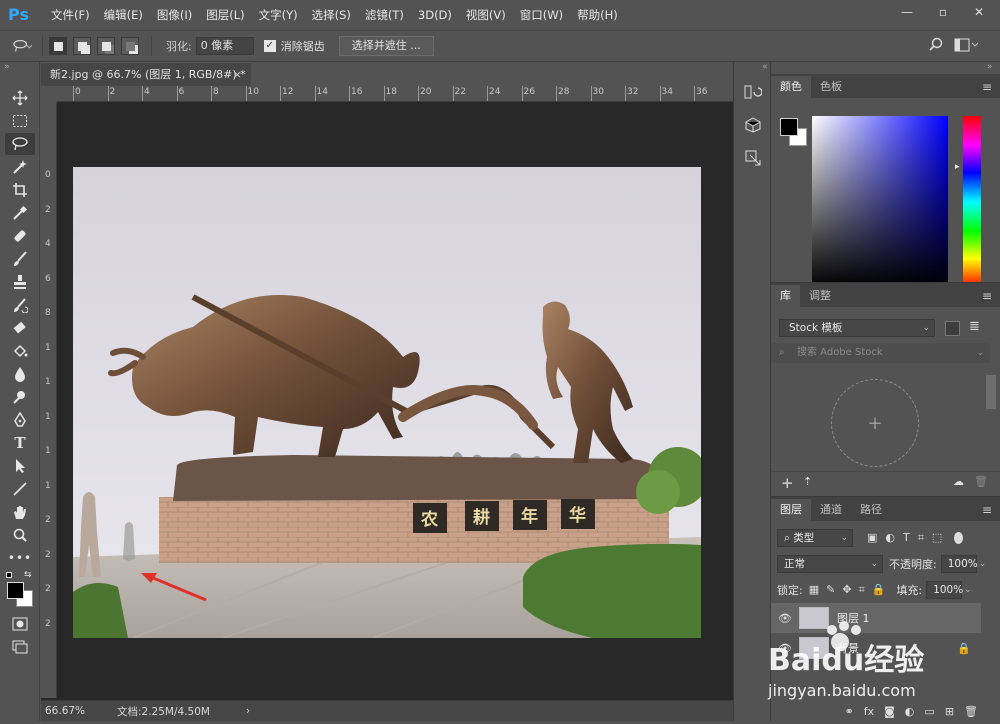 Image resolution: width=1000 pixels, height=724 pixels. I want to click on intersect-selection-icon, so click(130, 46).